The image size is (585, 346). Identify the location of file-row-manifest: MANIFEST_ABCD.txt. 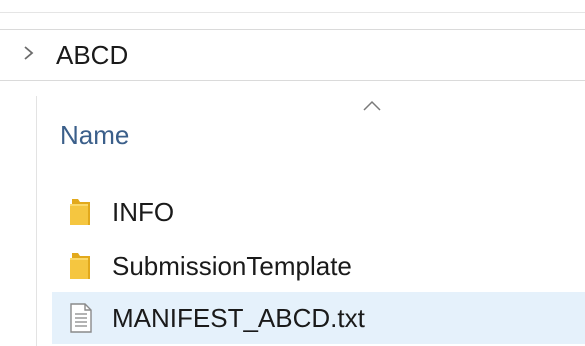
(318, 318).